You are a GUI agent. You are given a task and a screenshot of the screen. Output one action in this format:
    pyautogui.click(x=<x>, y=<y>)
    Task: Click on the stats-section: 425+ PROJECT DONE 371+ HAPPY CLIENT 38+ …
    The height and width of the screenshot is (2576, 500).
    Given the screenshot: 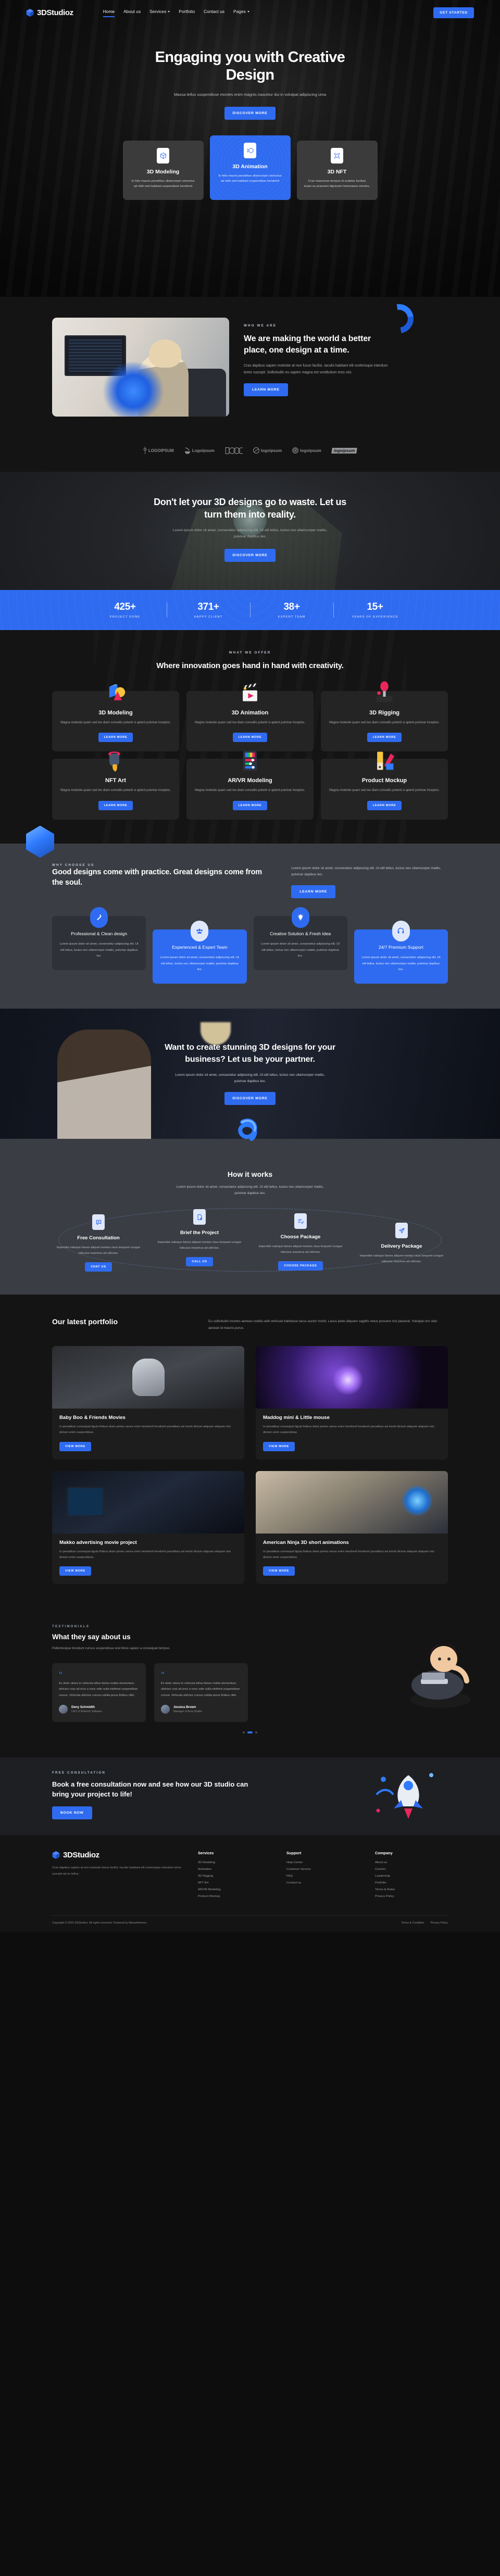 What is the action you would take?
    pyautogui.click(x=250, y=610)
    